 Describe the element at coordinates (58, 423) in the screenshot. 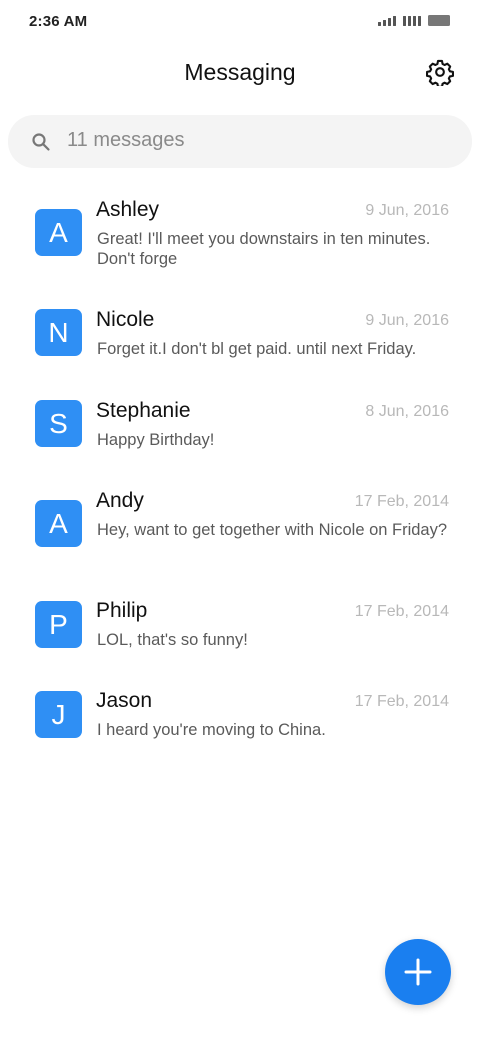

I see `avatar: S` at that location.